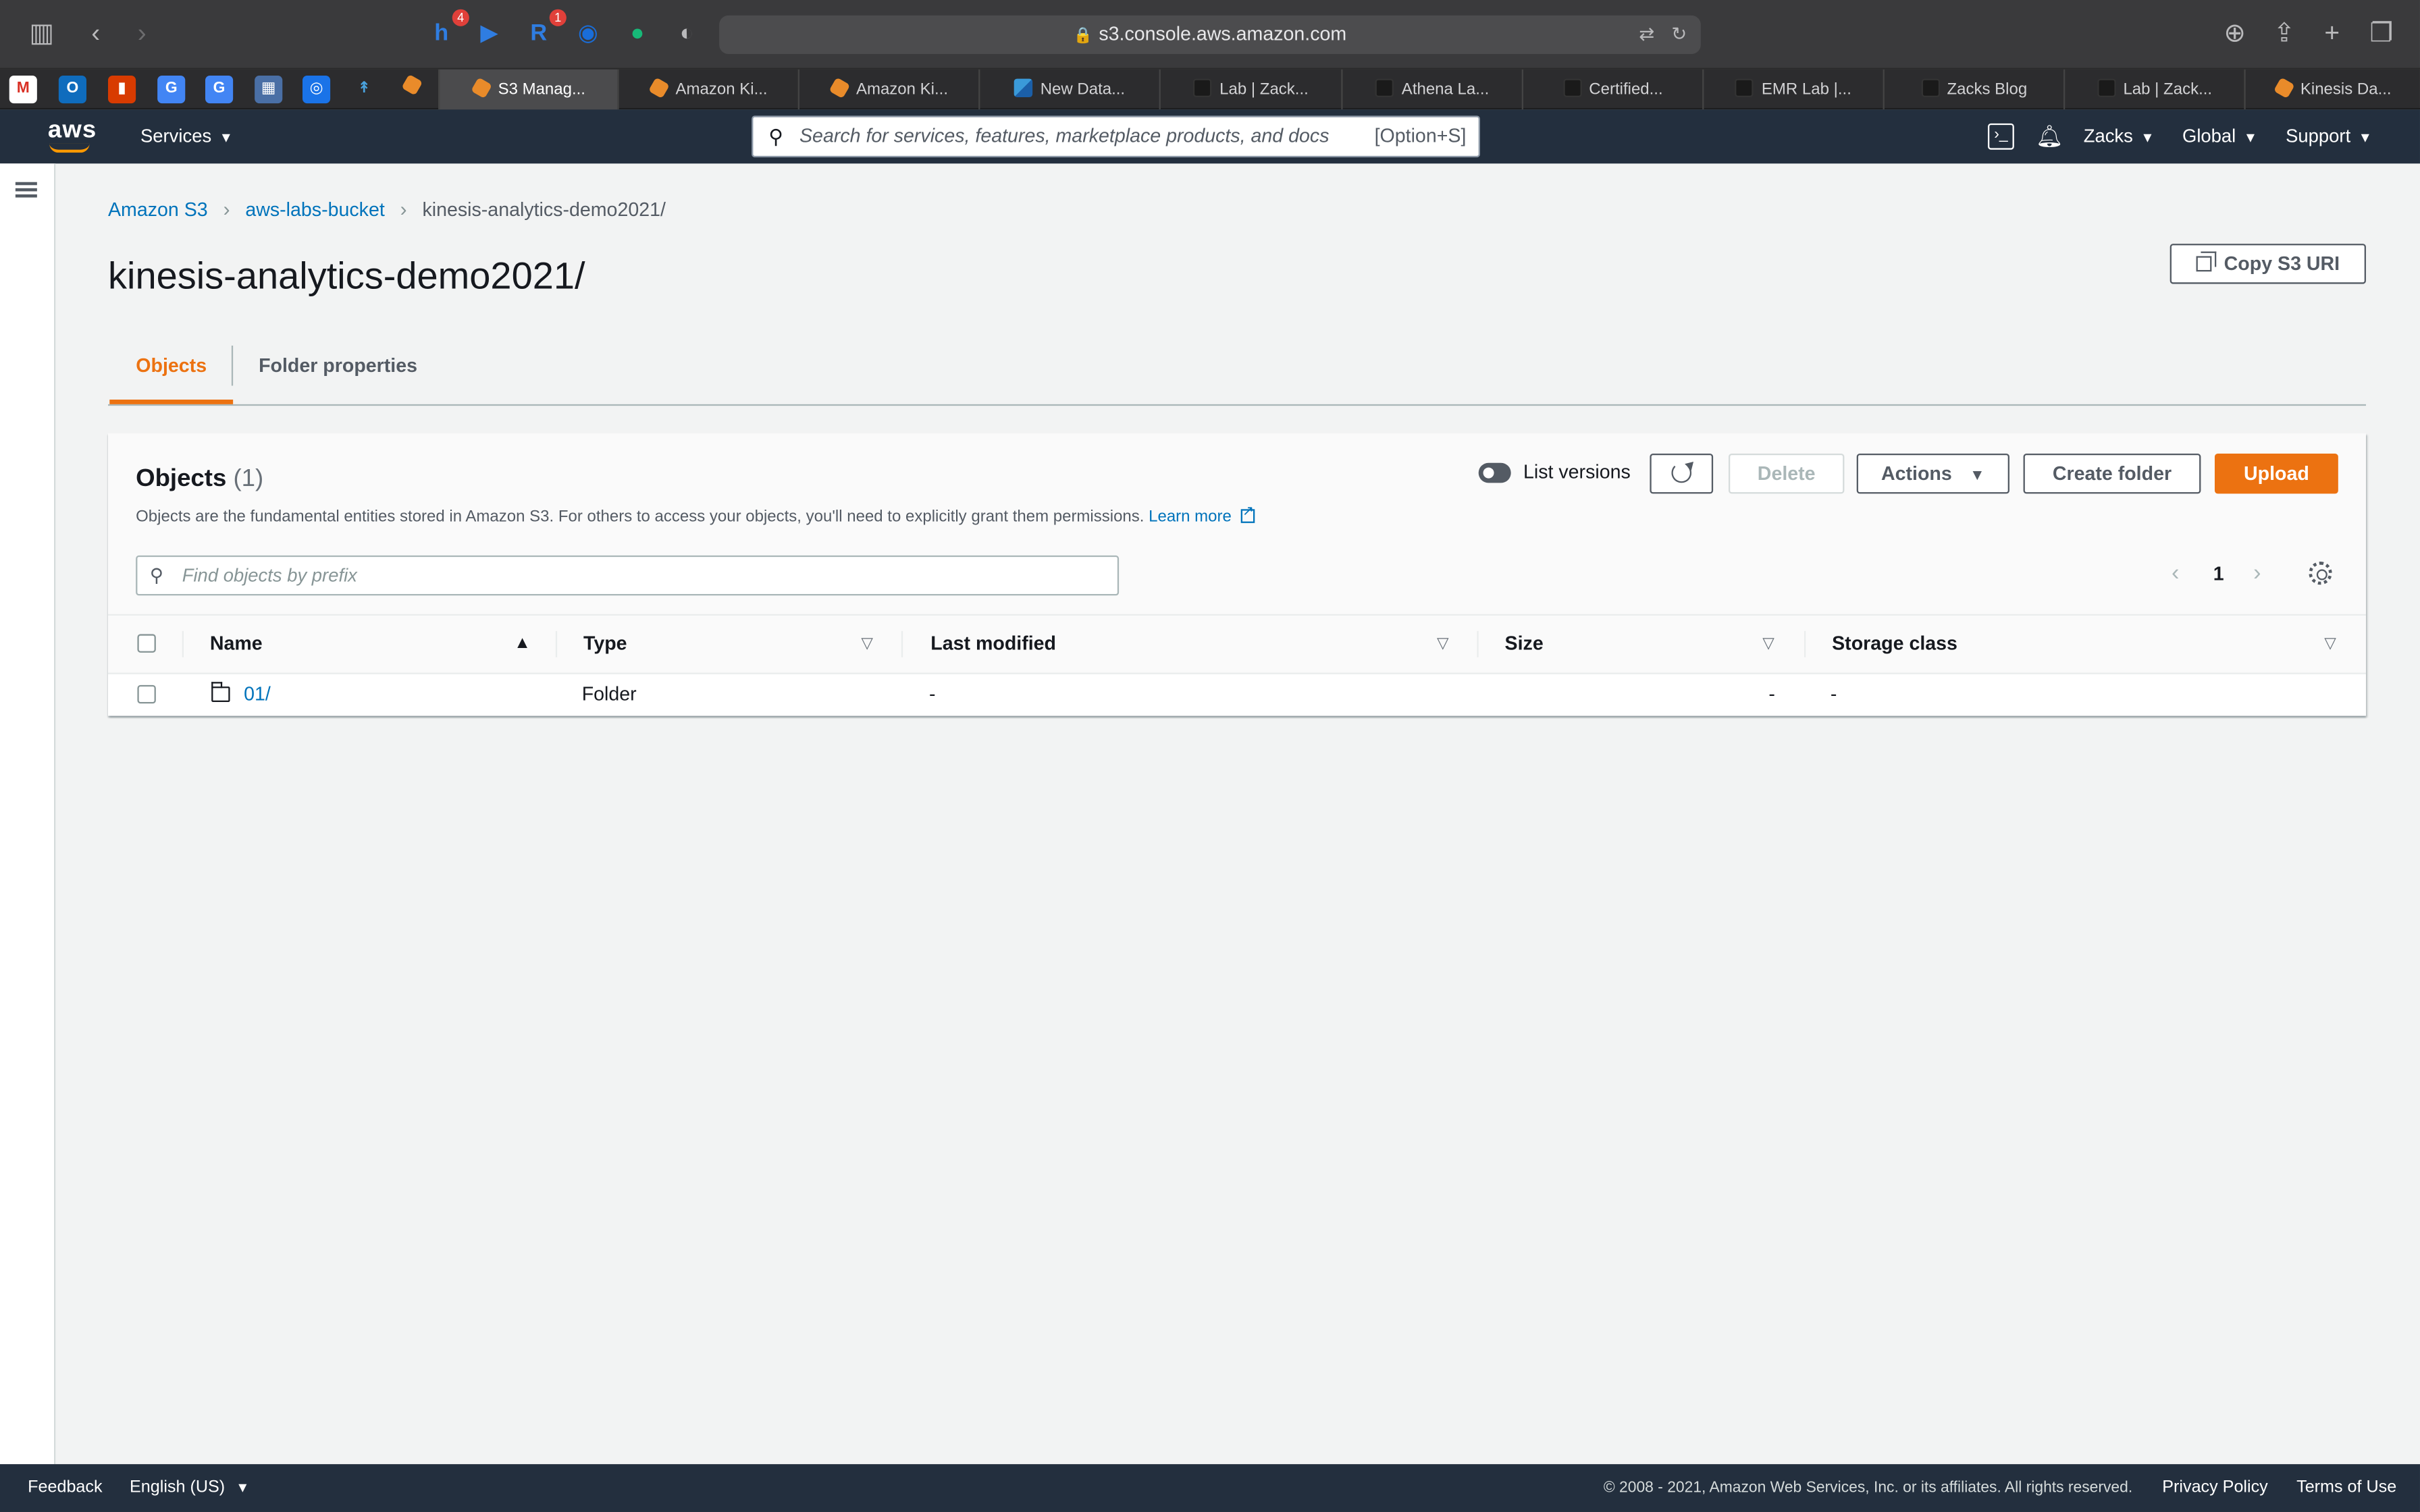  What do you see at coordinates (2112, 473) in the screenshot?
I see `create-folder-button: Create folder` at bounding box center [2112, 473].